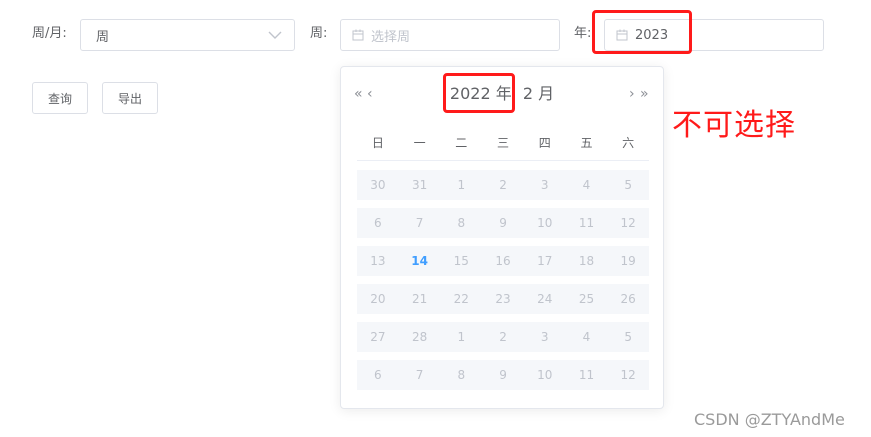 Image resolution: width=871 pixels, height=437 pixels. I want to click on date-cell: 13, so click(378, 261).